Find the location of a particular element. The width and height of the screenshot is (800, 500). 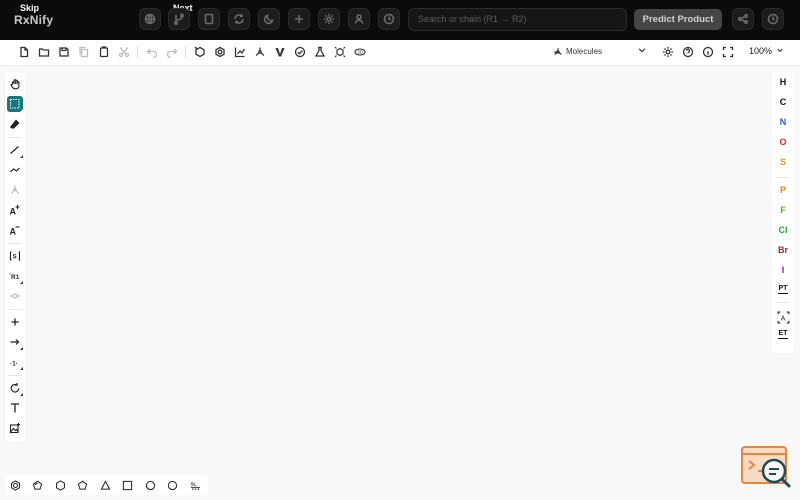

fullscreen-button is located at coordinates (728, 52).